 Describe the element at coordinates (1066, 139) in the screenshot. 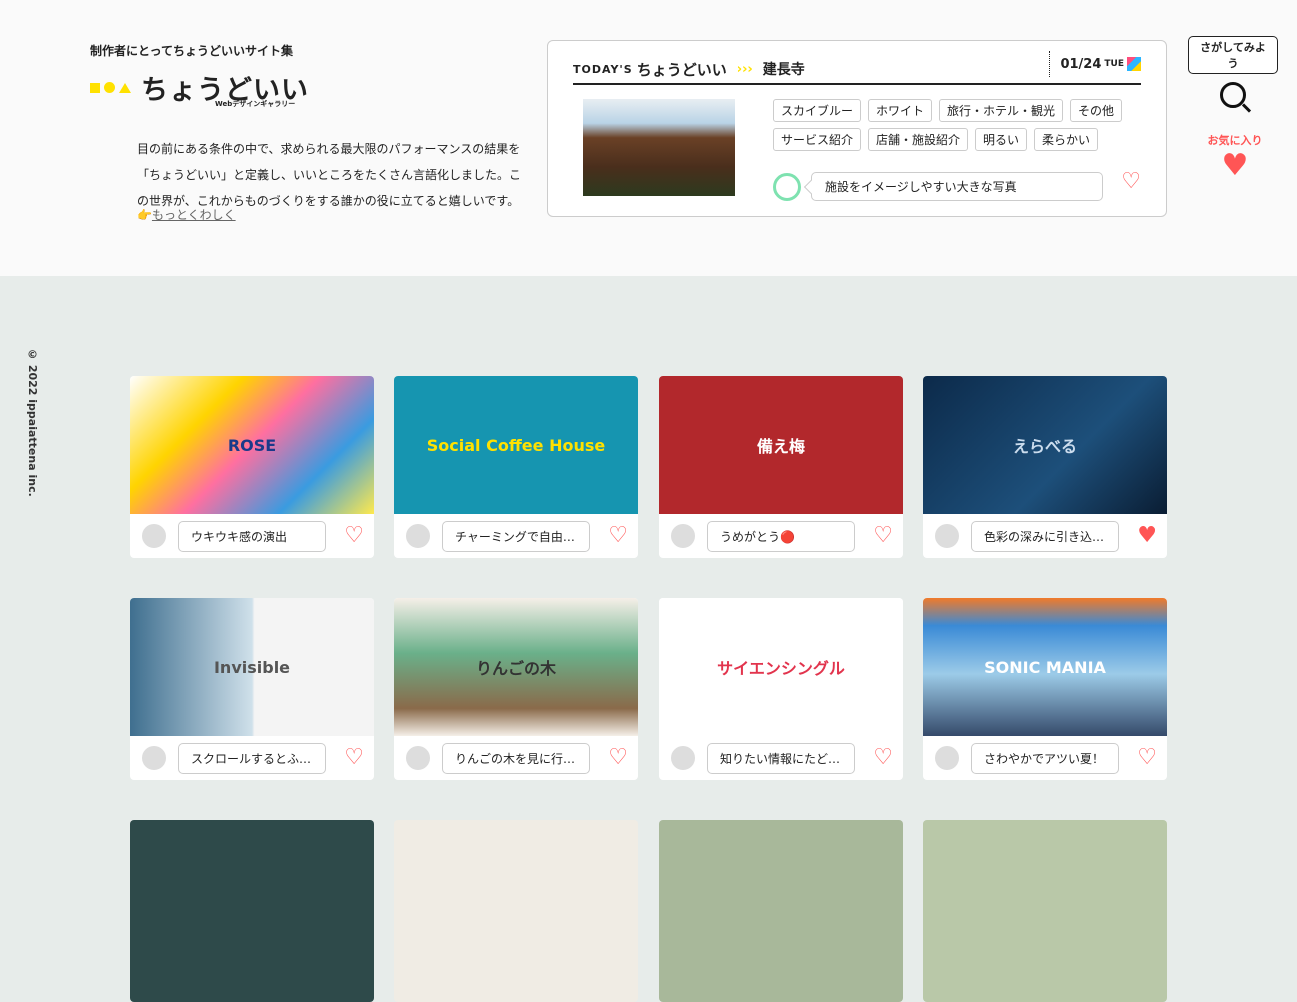

I see `tag: 柔らかい` at that location.